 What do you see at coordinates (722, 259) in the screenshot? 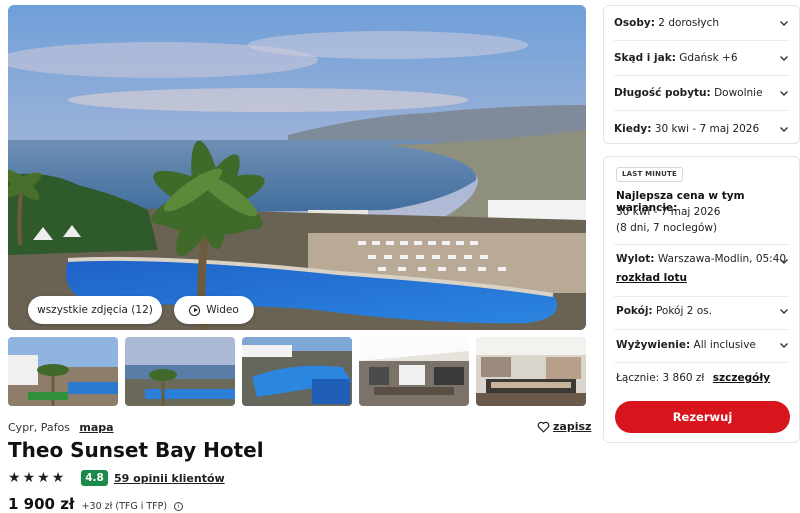
I see `flight-value: Warszawa-Modlin, 05:40` at bounding box center [722, 259].